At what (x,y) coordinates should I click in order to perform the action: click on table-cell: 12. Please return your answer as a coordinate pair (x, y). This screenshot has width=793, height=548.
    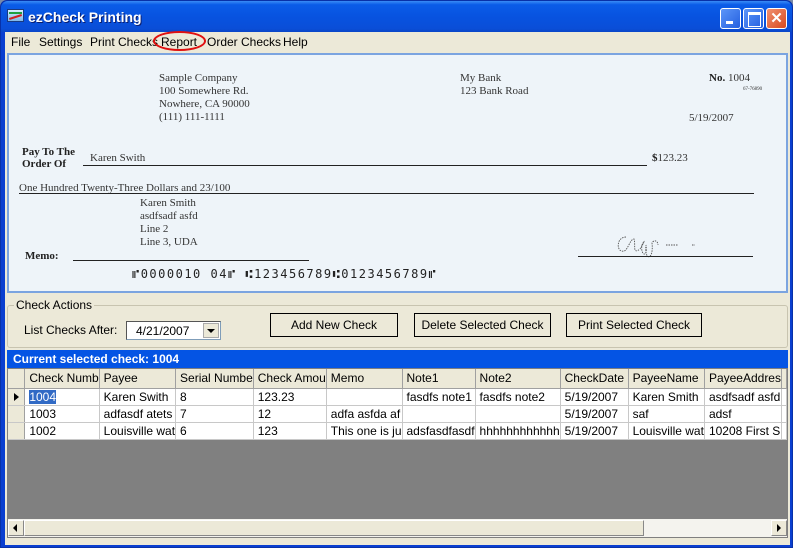
    Looking at the image, I should click on (290, 414).